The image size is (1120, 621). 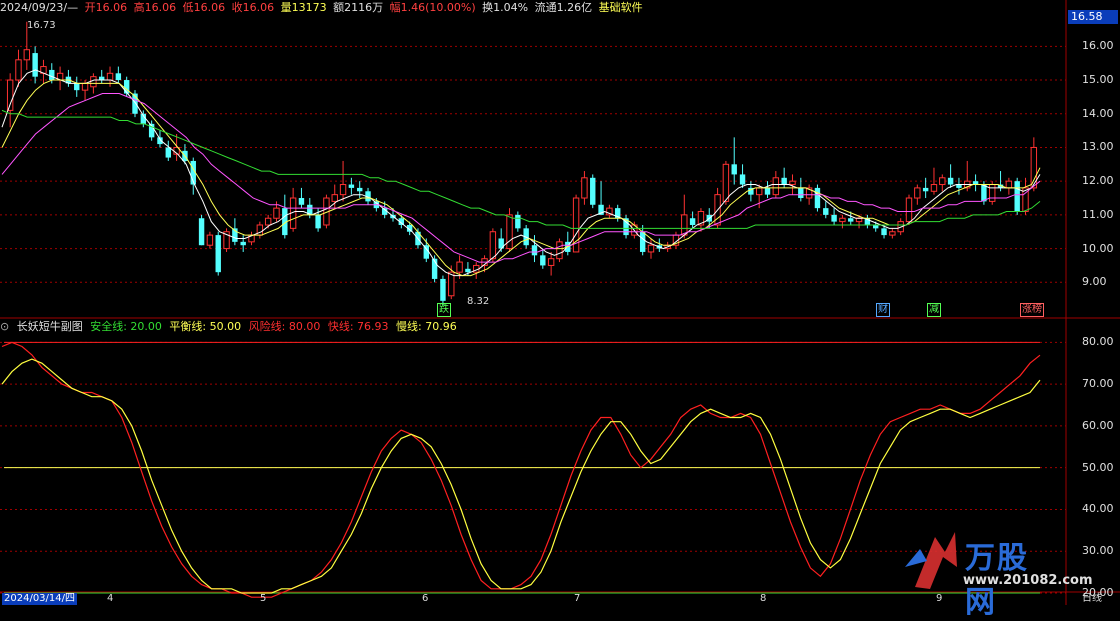 What do you see at coordinates (263, 598) in the screenshot?
I see `date-month-5: 5` at bounding box center [263, 598].